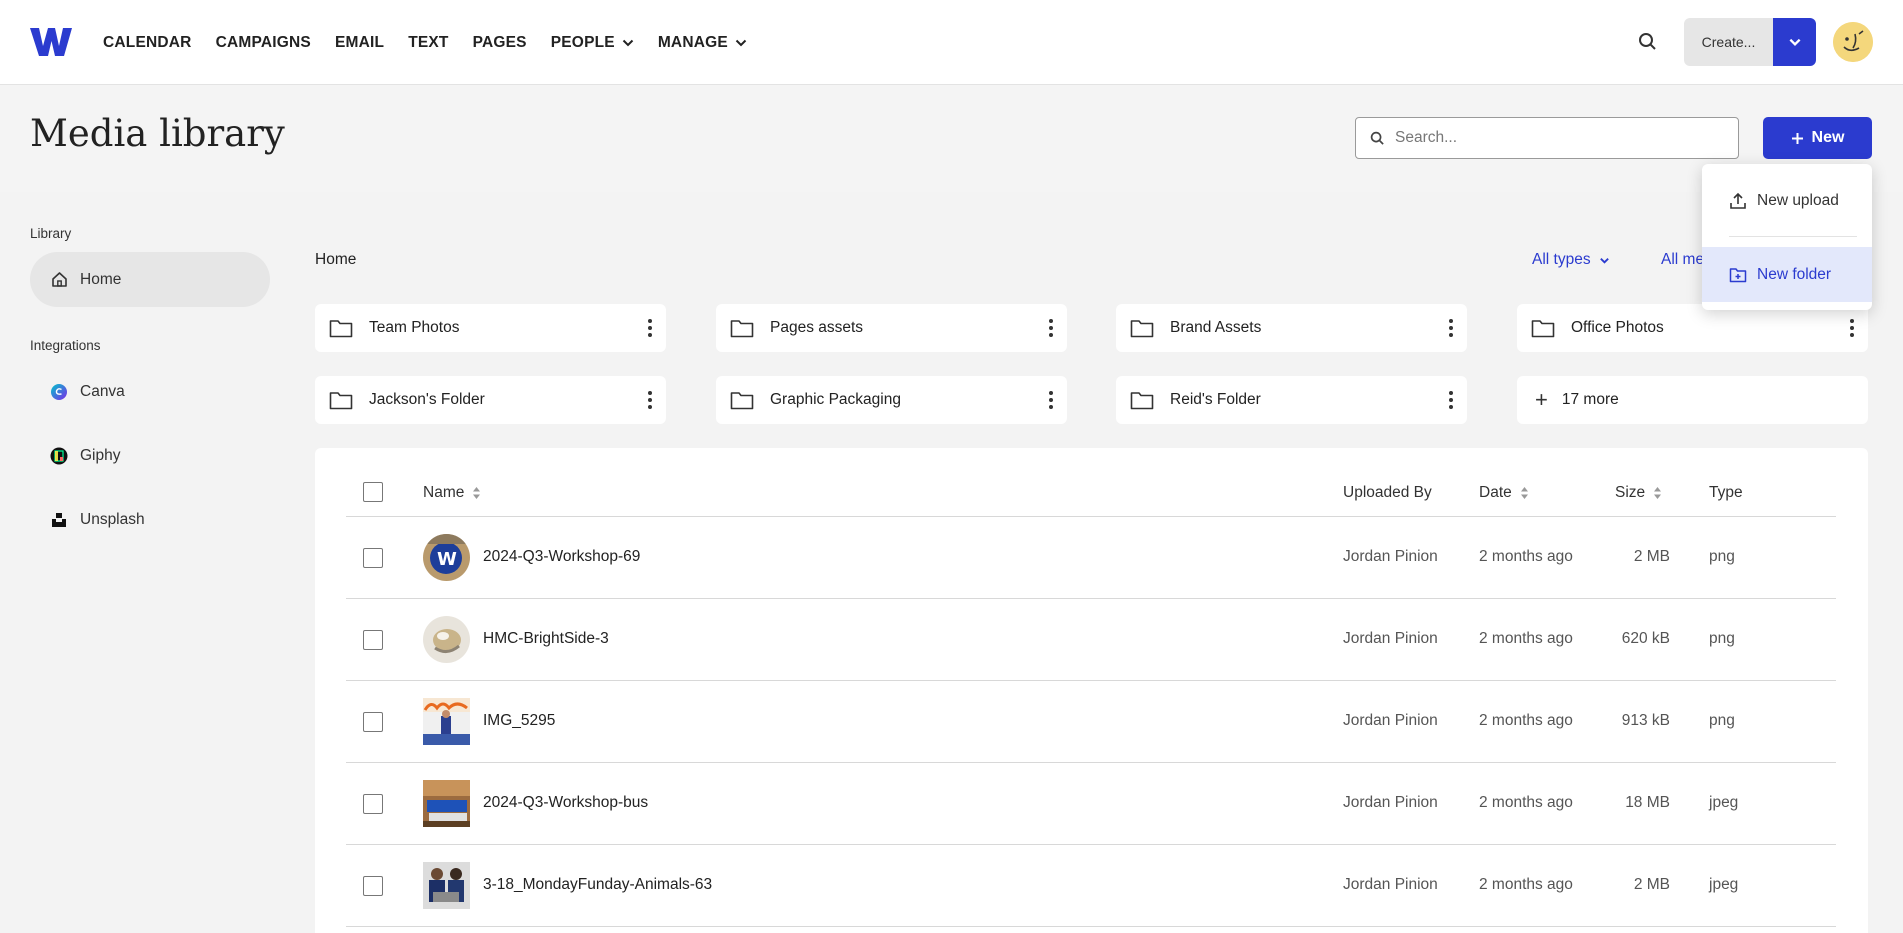  Describe the element at coordinates (1787, 237) in the screenshot. I see `new-menu: New upload New folder` at that location.